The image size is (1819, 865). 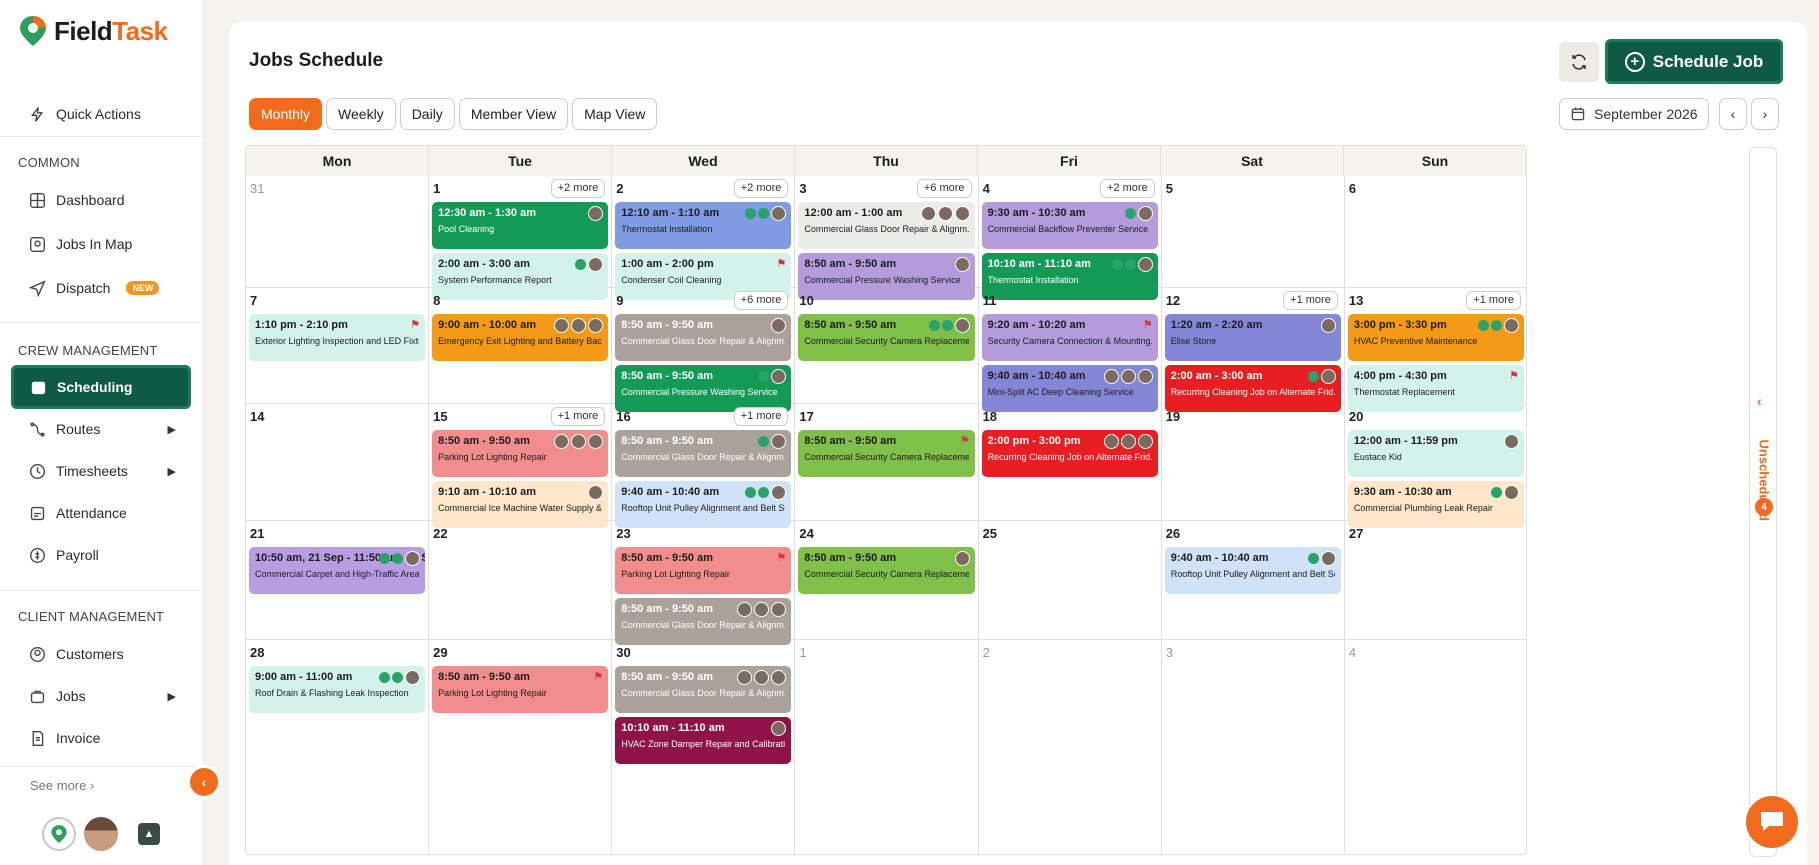 What do you see at coordinates (1070, 747) in the screenshot?
I see `calendar-day-cell: 2` at bounding box center [1070, 747].